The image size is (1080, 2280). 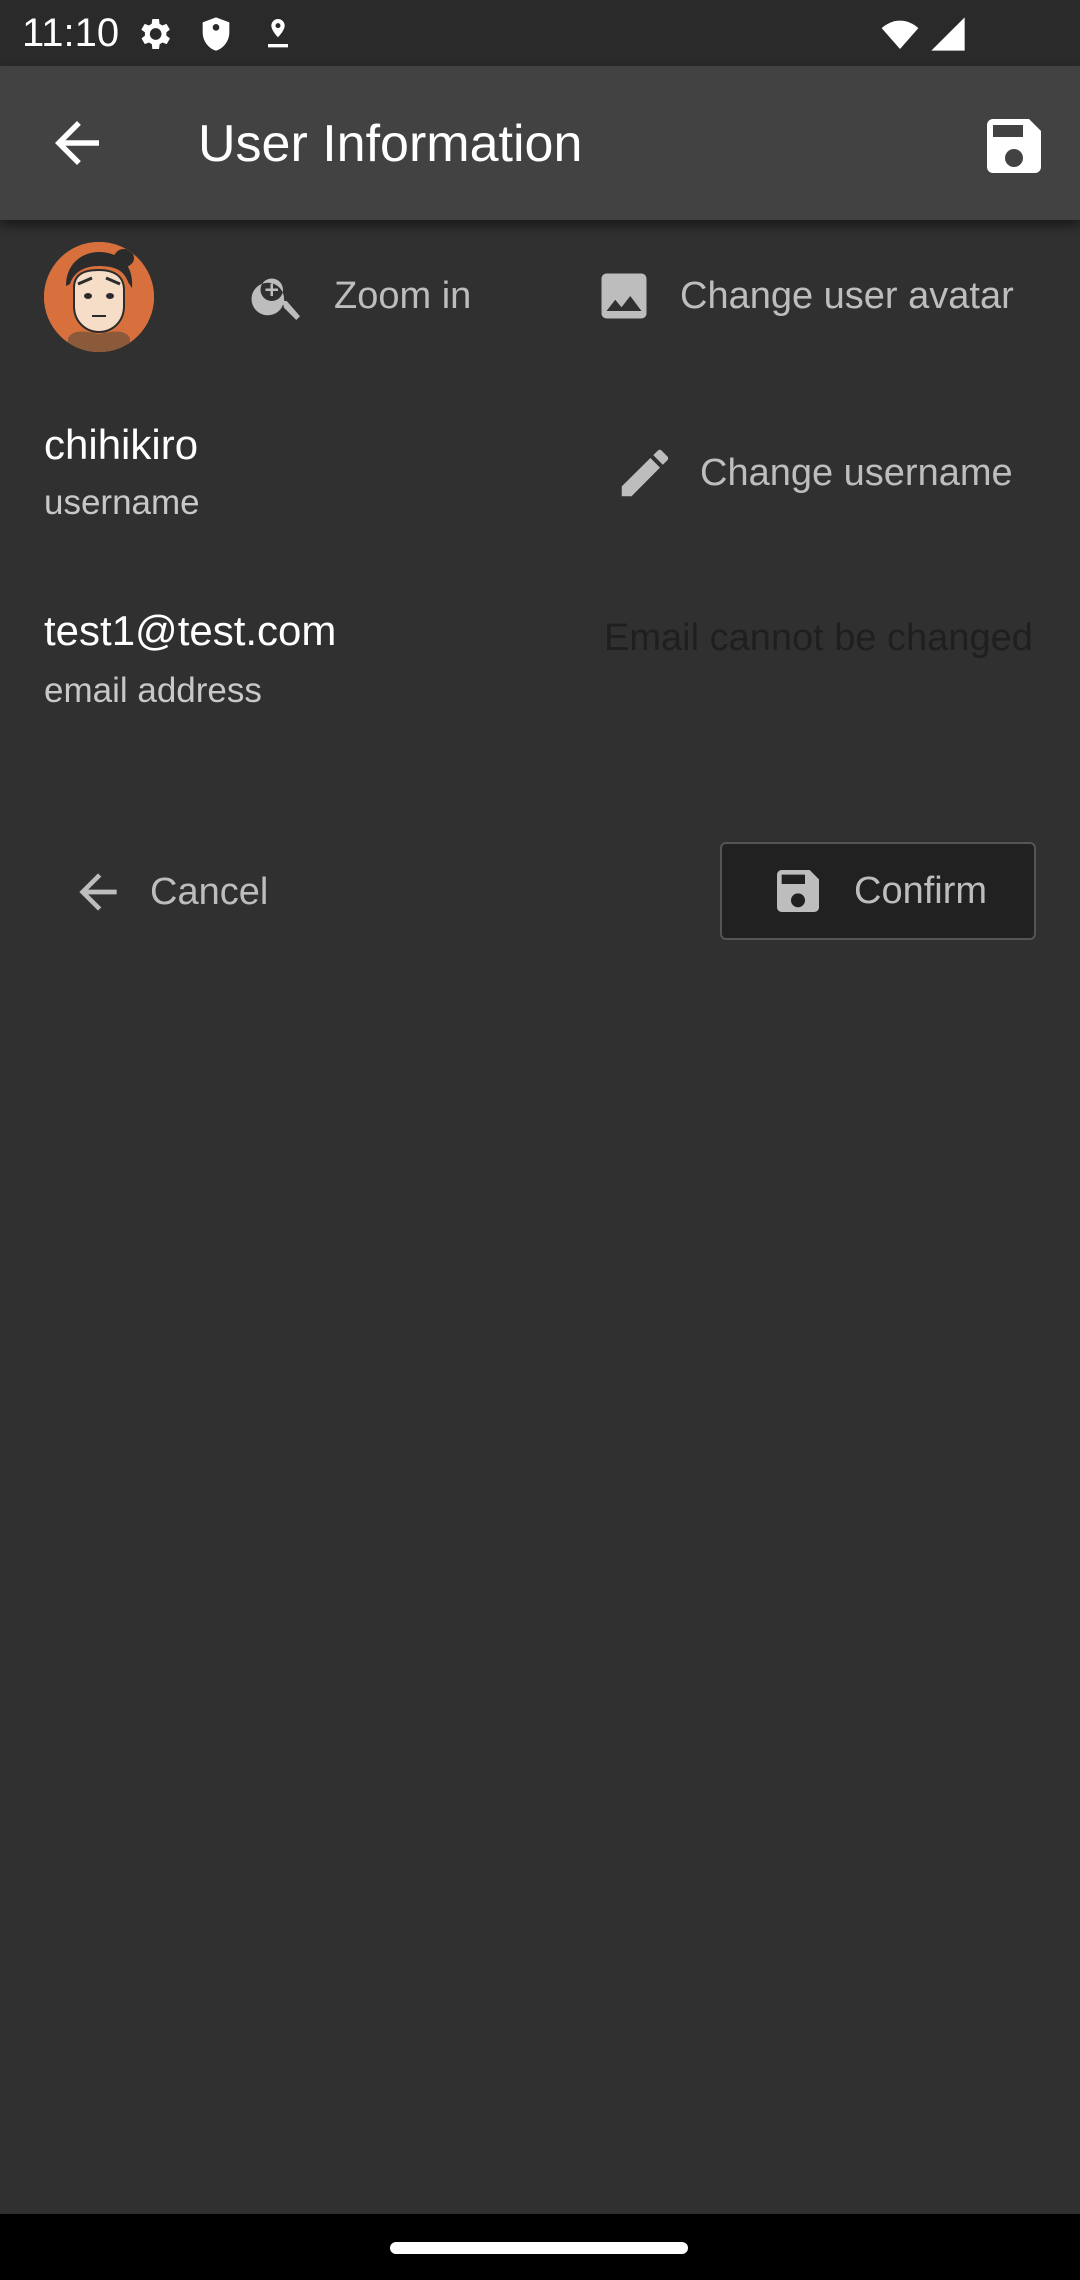 What do you see at coordinates (847, 296) in the screenshot?
I see `change-avatar-label: Change user avatar` at bounding box center [847, 296].